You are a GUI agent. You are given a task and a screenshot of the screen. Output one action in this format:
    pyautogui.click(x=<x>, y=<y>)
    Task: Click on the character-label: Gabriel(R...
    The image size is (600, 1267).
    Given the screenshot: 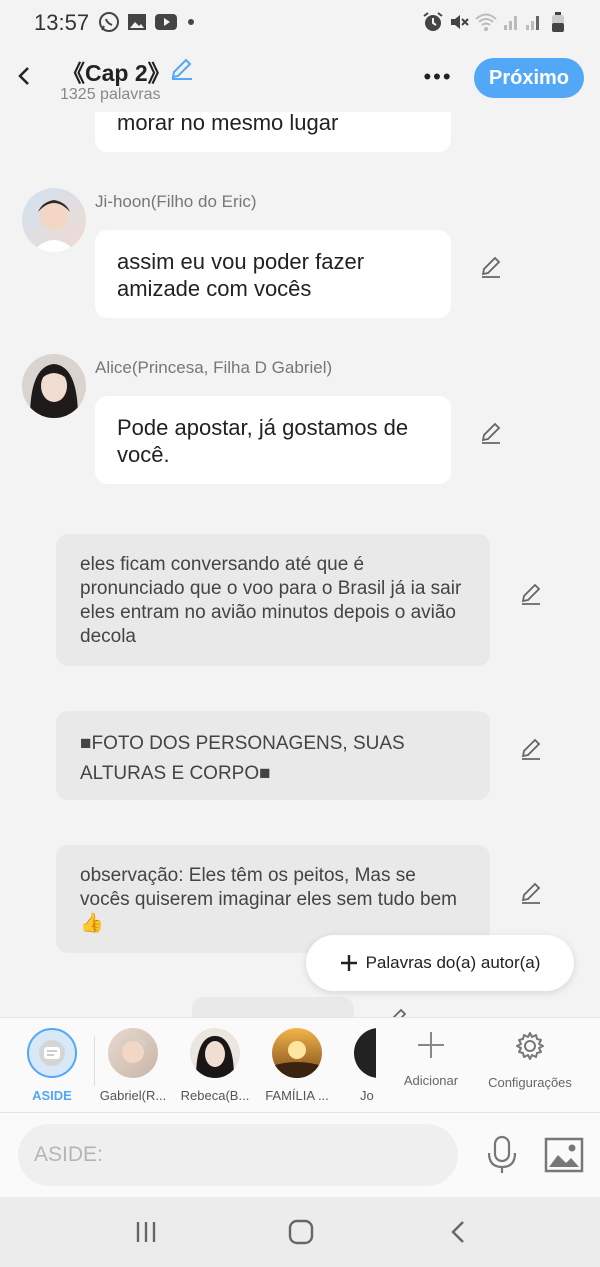 What is the action you would take?
    pyautogui.click(x=133, y=1095)
    